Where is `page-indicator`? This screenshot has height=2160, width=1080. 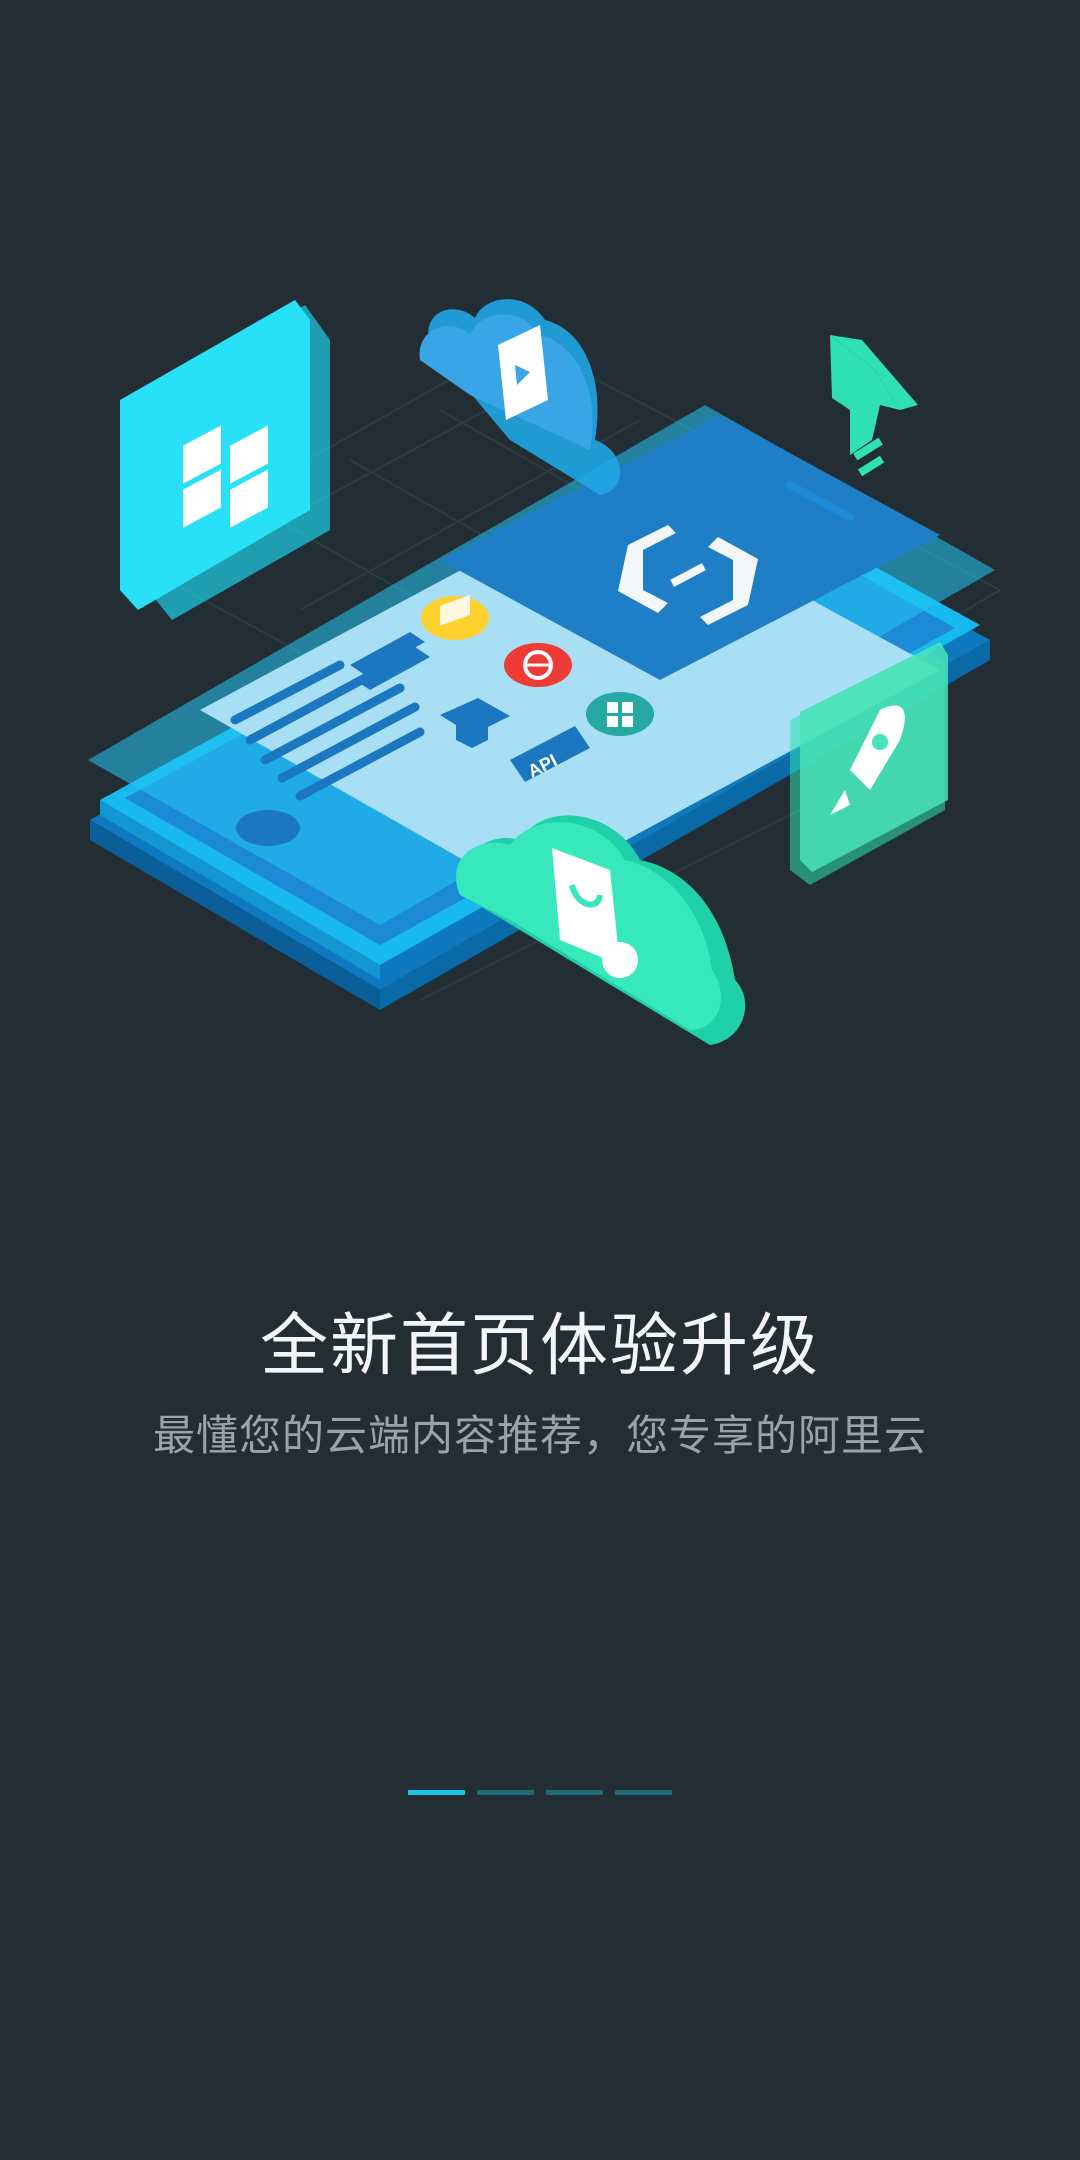
page-indicator is located at coordinates (540, 1792).